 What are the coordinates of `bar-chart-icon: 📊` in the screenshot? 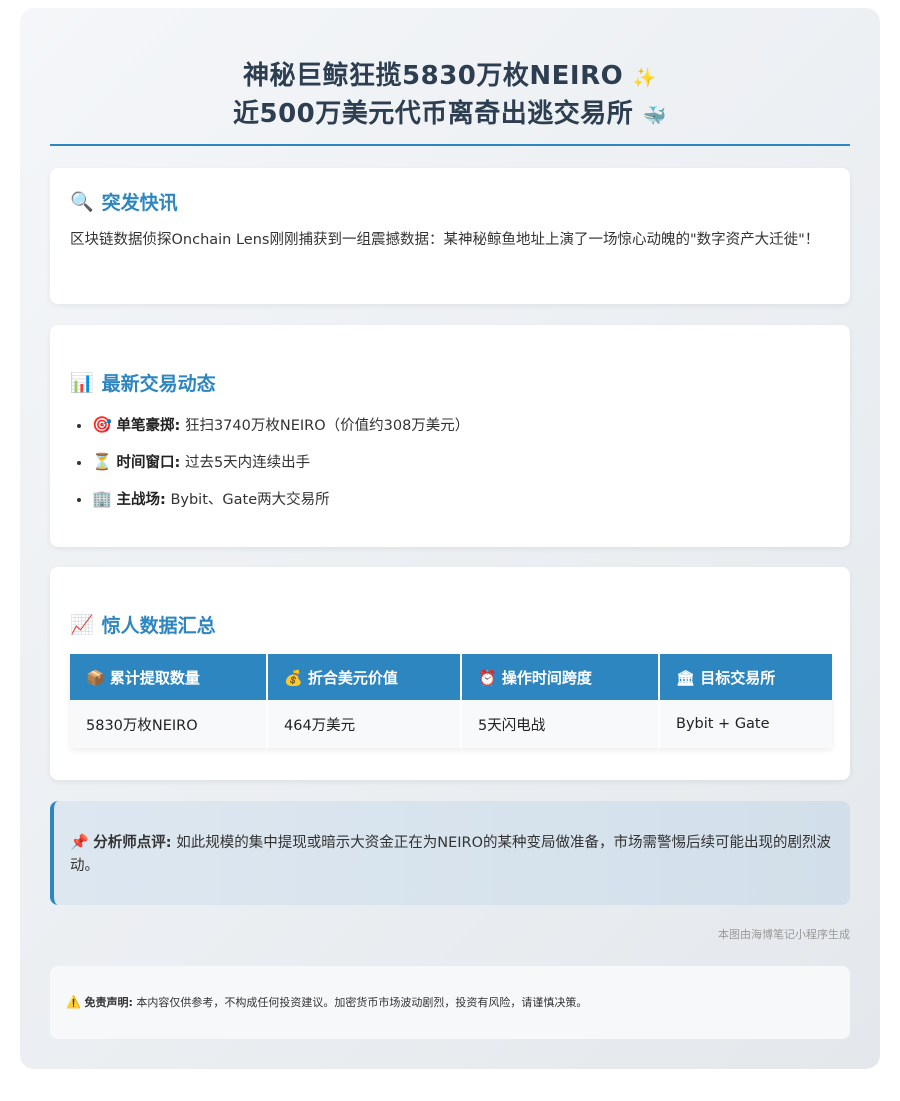 It's located at (82, 383).